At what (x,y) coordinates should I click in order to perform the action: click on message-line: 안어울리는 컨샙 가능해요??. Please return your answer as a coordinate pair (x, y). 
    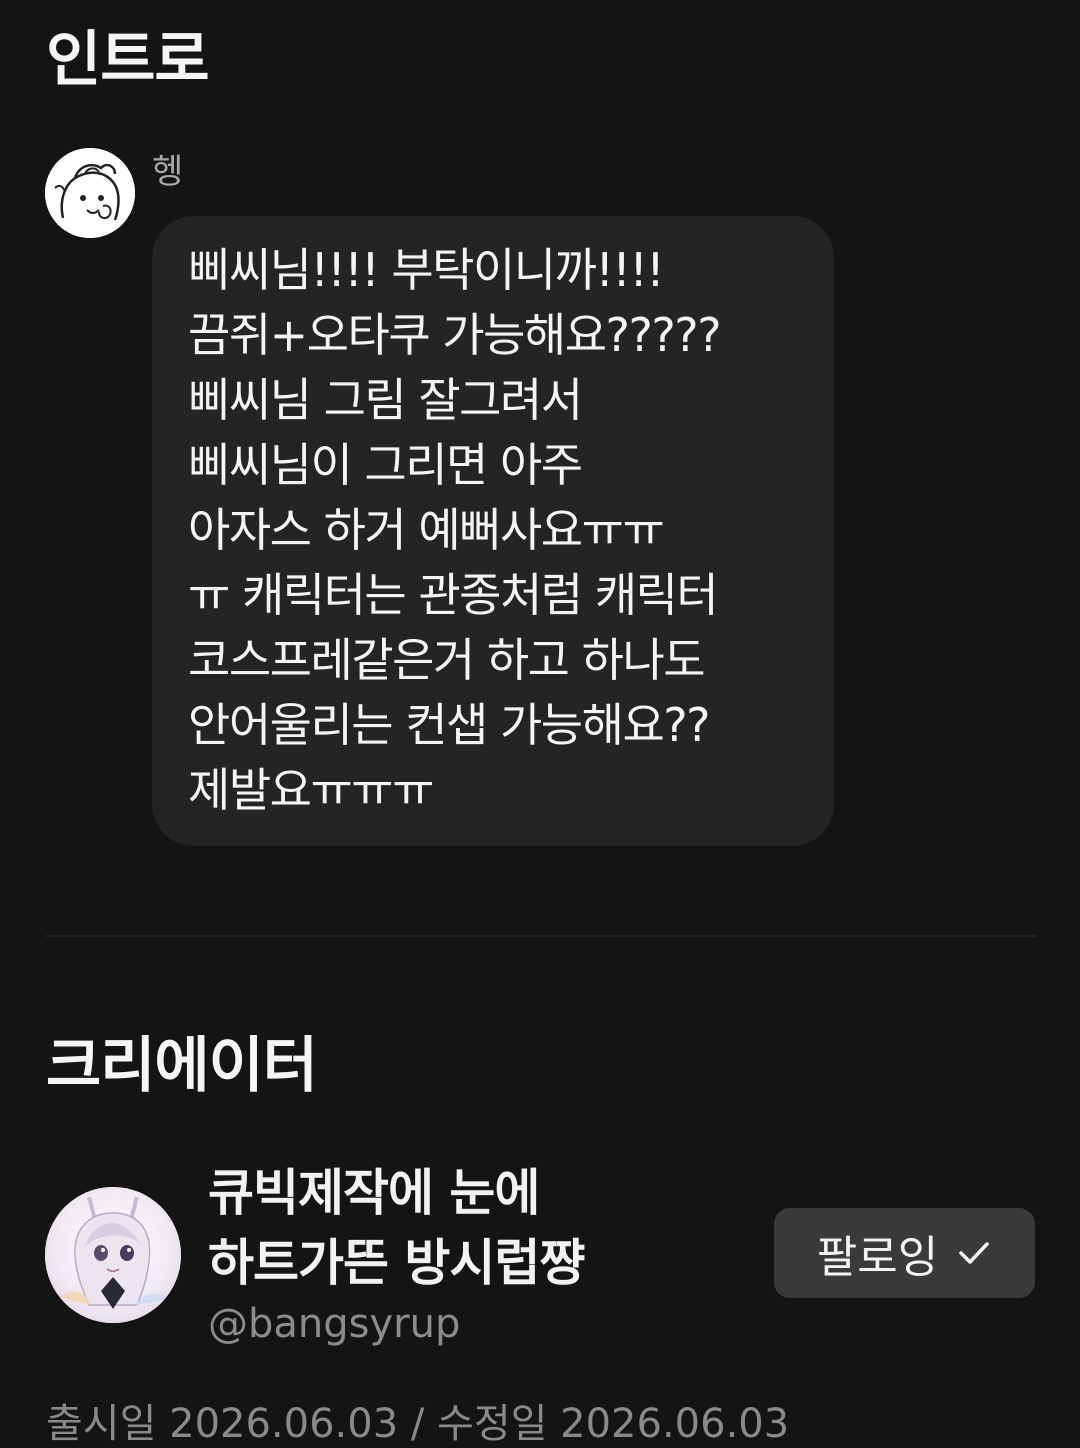
    Looking at the image, I should click on (449, 725).